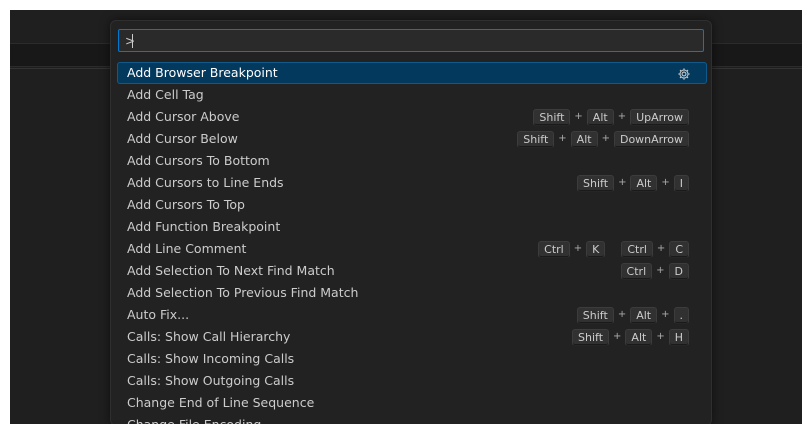 This screenshot has width=812, height=435. I want to click on command-item: Add Browser Breakpoint, so click(412, 73).